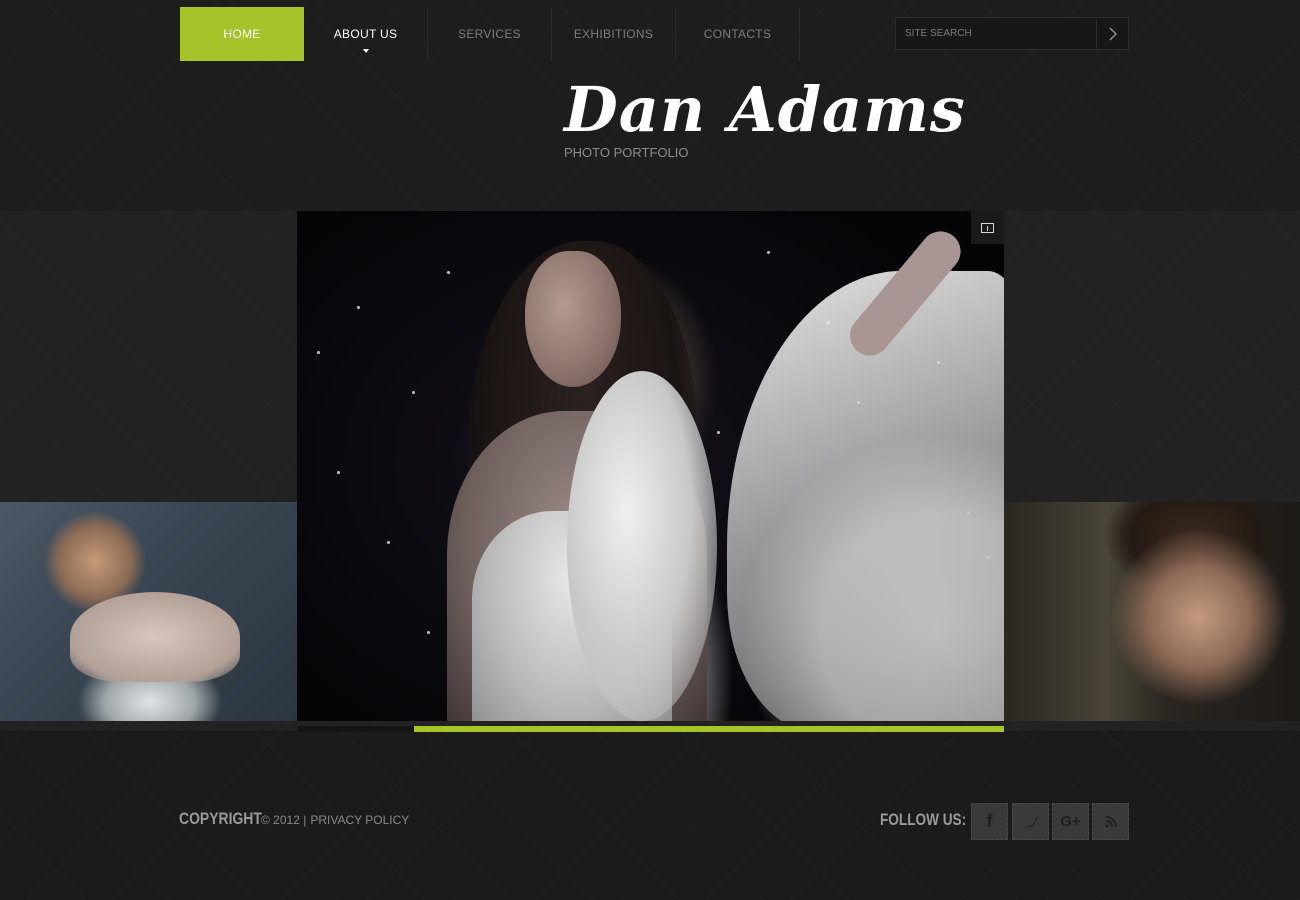  I want to click on rss-icon, so click(1110, 821).